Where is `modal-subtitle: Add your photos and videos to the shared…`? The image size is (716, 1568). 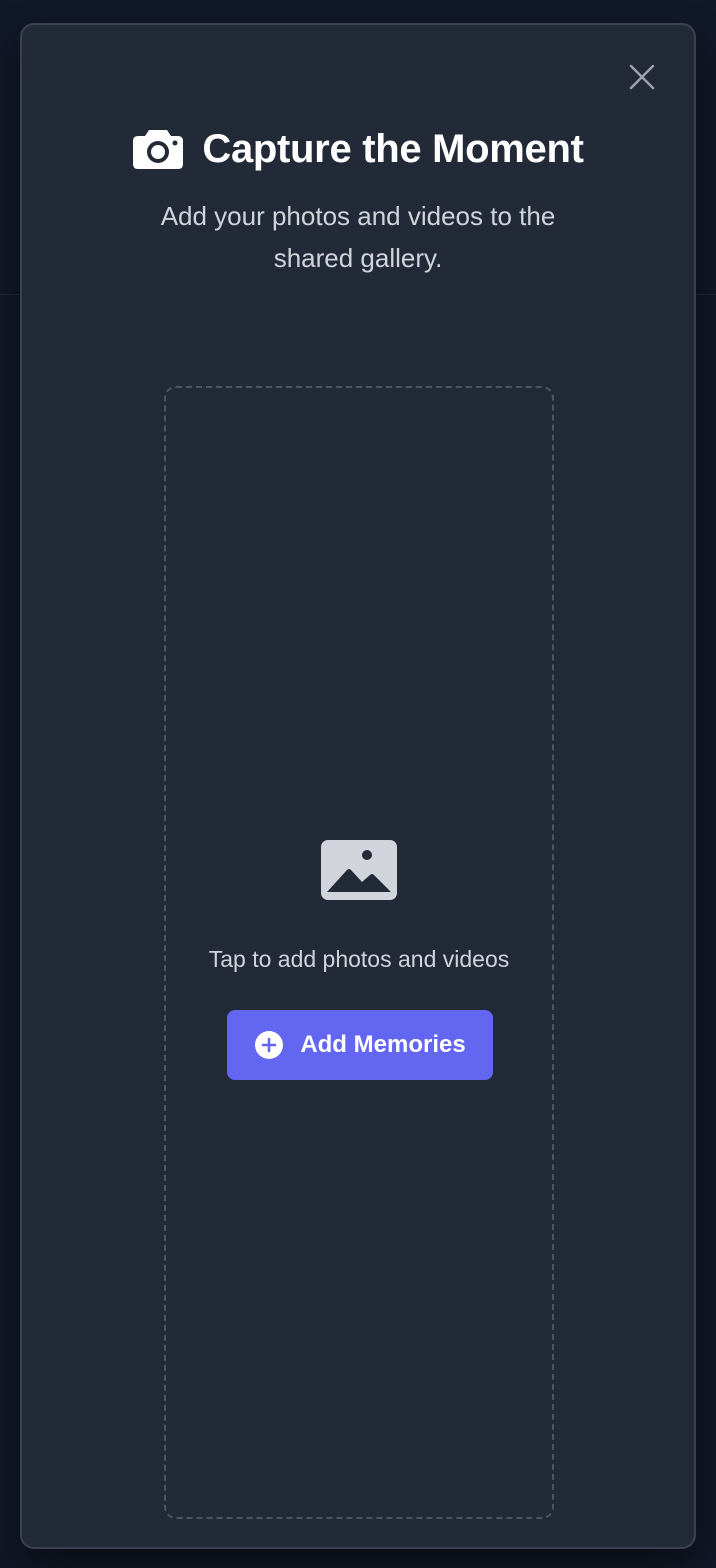 modal-subtitle: Add your photos and videos to the shared… is located at coordinates (358, 237).